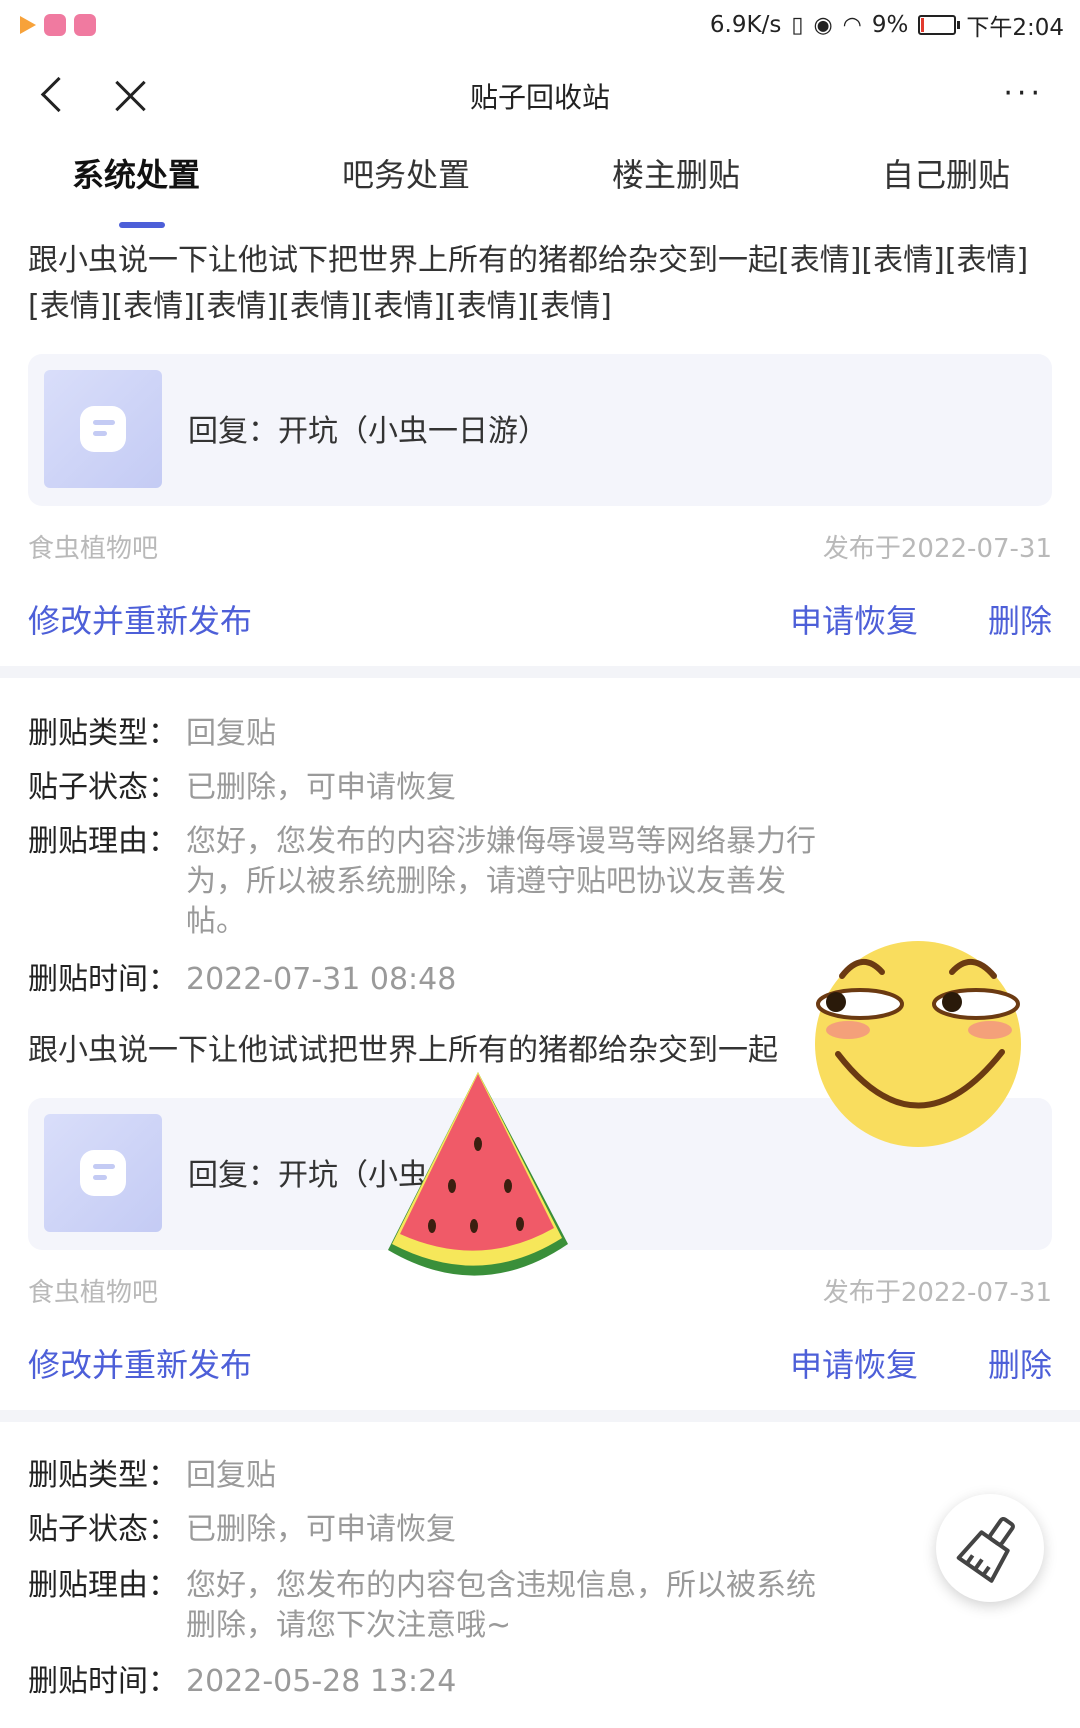  What do you see at coordinates (28, 25) in the screenshot?
I see `video-app-icon` at bounding box center [28, 25].